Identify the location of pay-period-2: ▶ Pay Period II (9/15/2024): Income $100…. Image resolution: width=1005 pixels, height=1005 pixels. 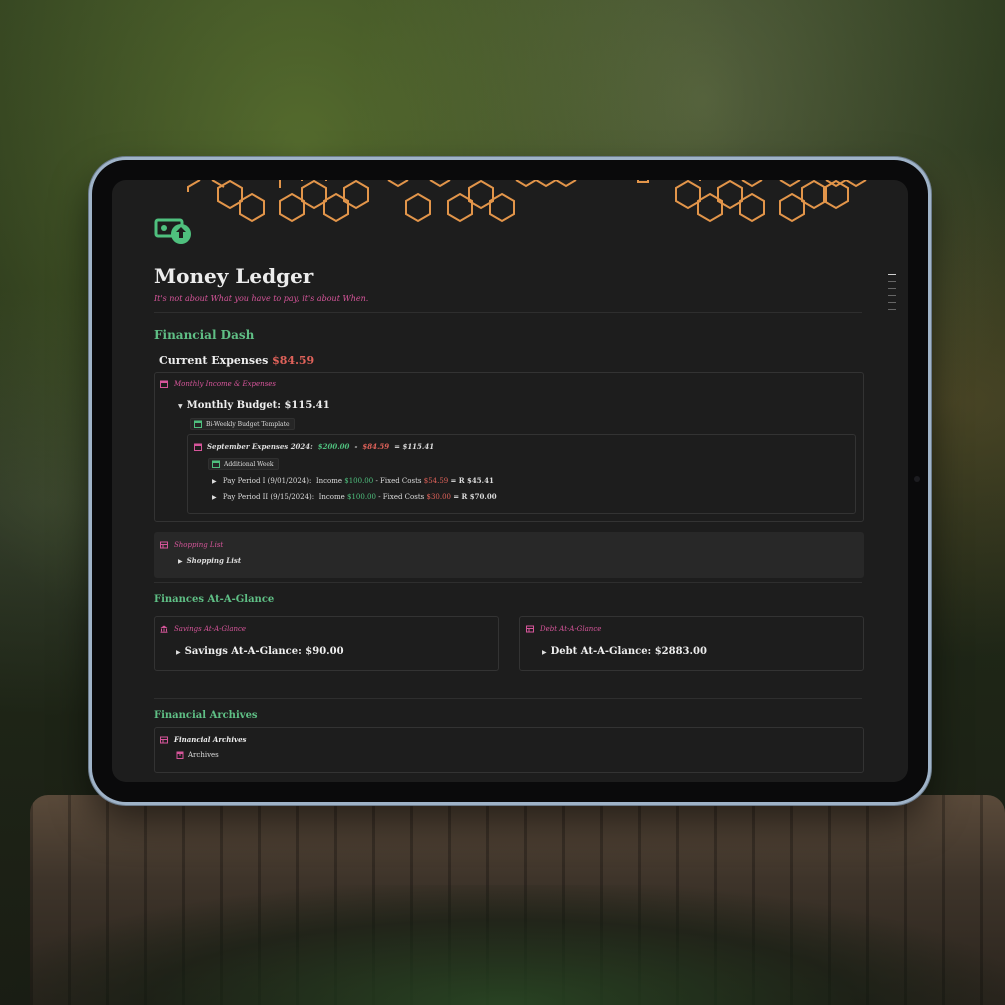
(354, 496).